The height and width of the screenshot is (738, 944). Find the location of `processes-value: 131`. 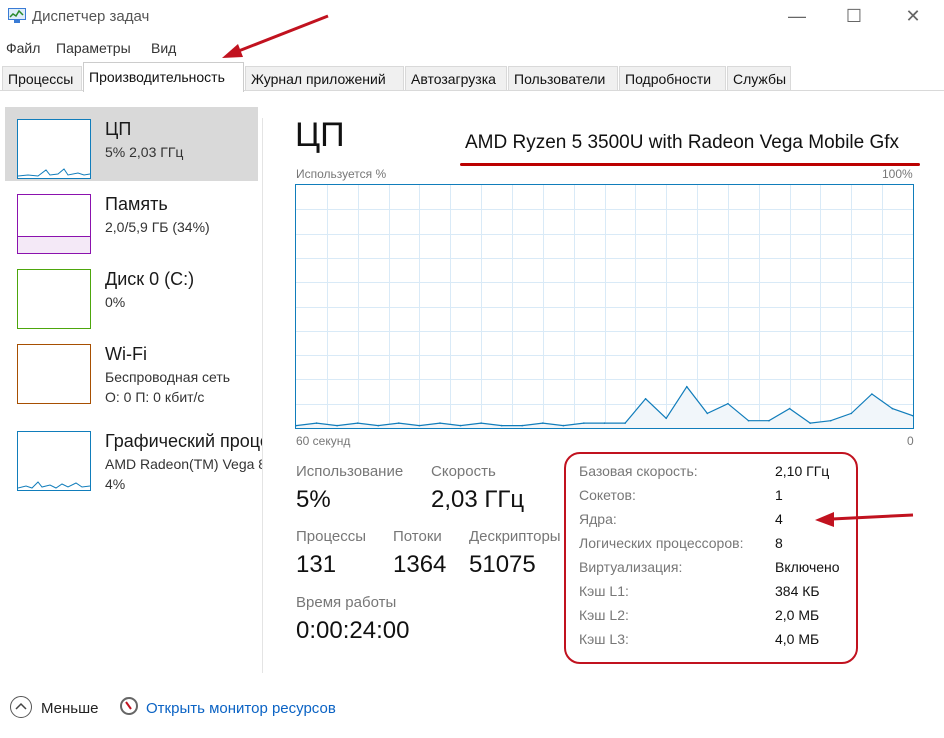

processes-value: 131 is located at coordinates (316, 564).